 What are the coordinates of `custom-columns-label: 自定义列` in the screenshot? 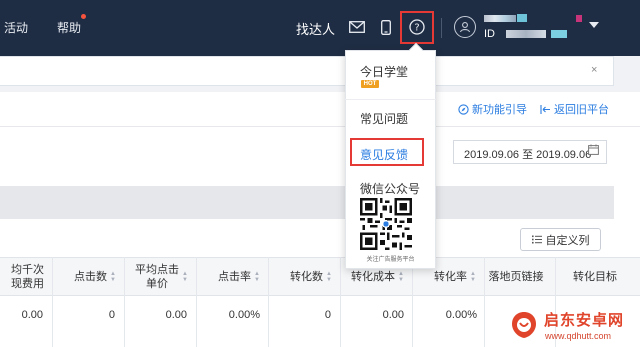 It's located at (567, 240).